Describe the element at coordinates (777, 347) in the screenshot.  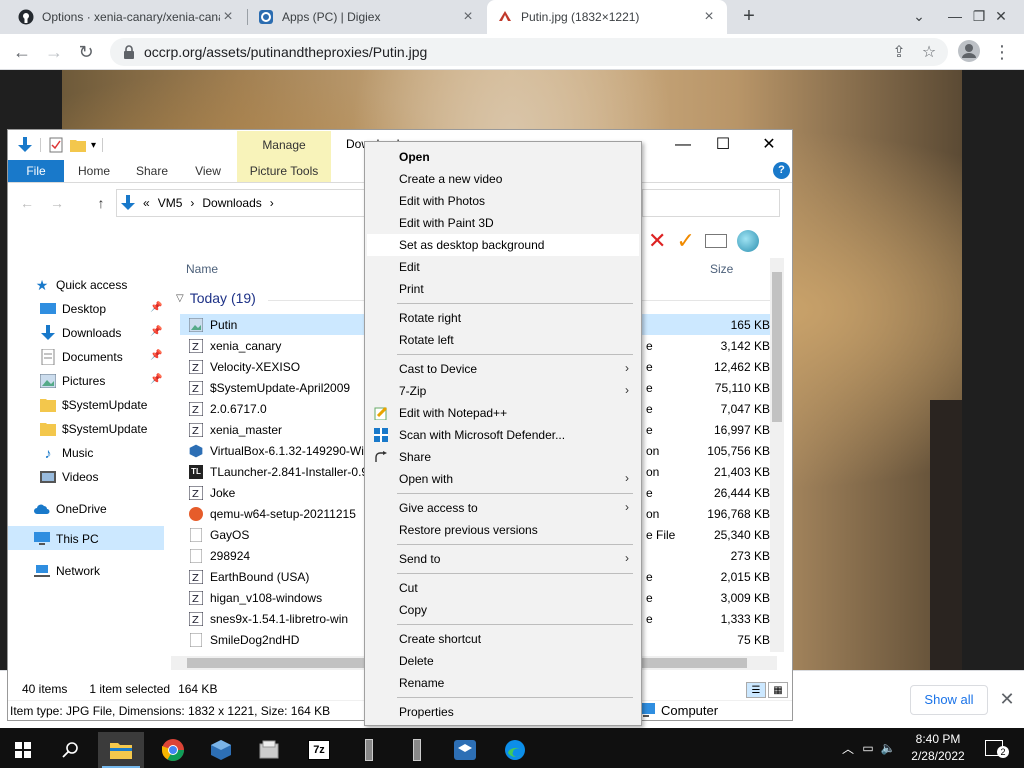
I see `scroll-thumb` at that location.